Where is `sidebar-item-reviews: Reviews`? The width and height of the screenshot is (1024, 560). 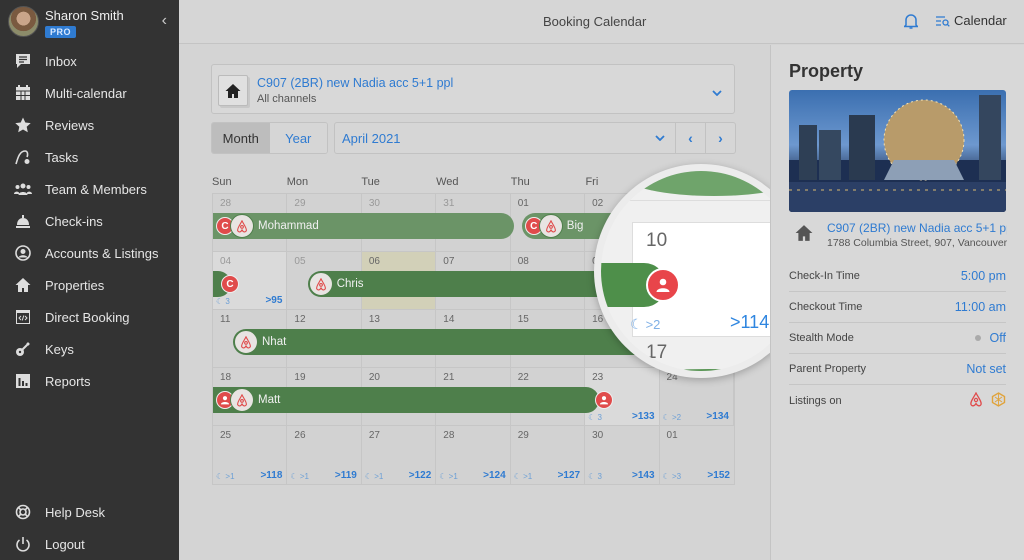 sidebar-item-reviews: Reviews is located at coordinates (89, 125).